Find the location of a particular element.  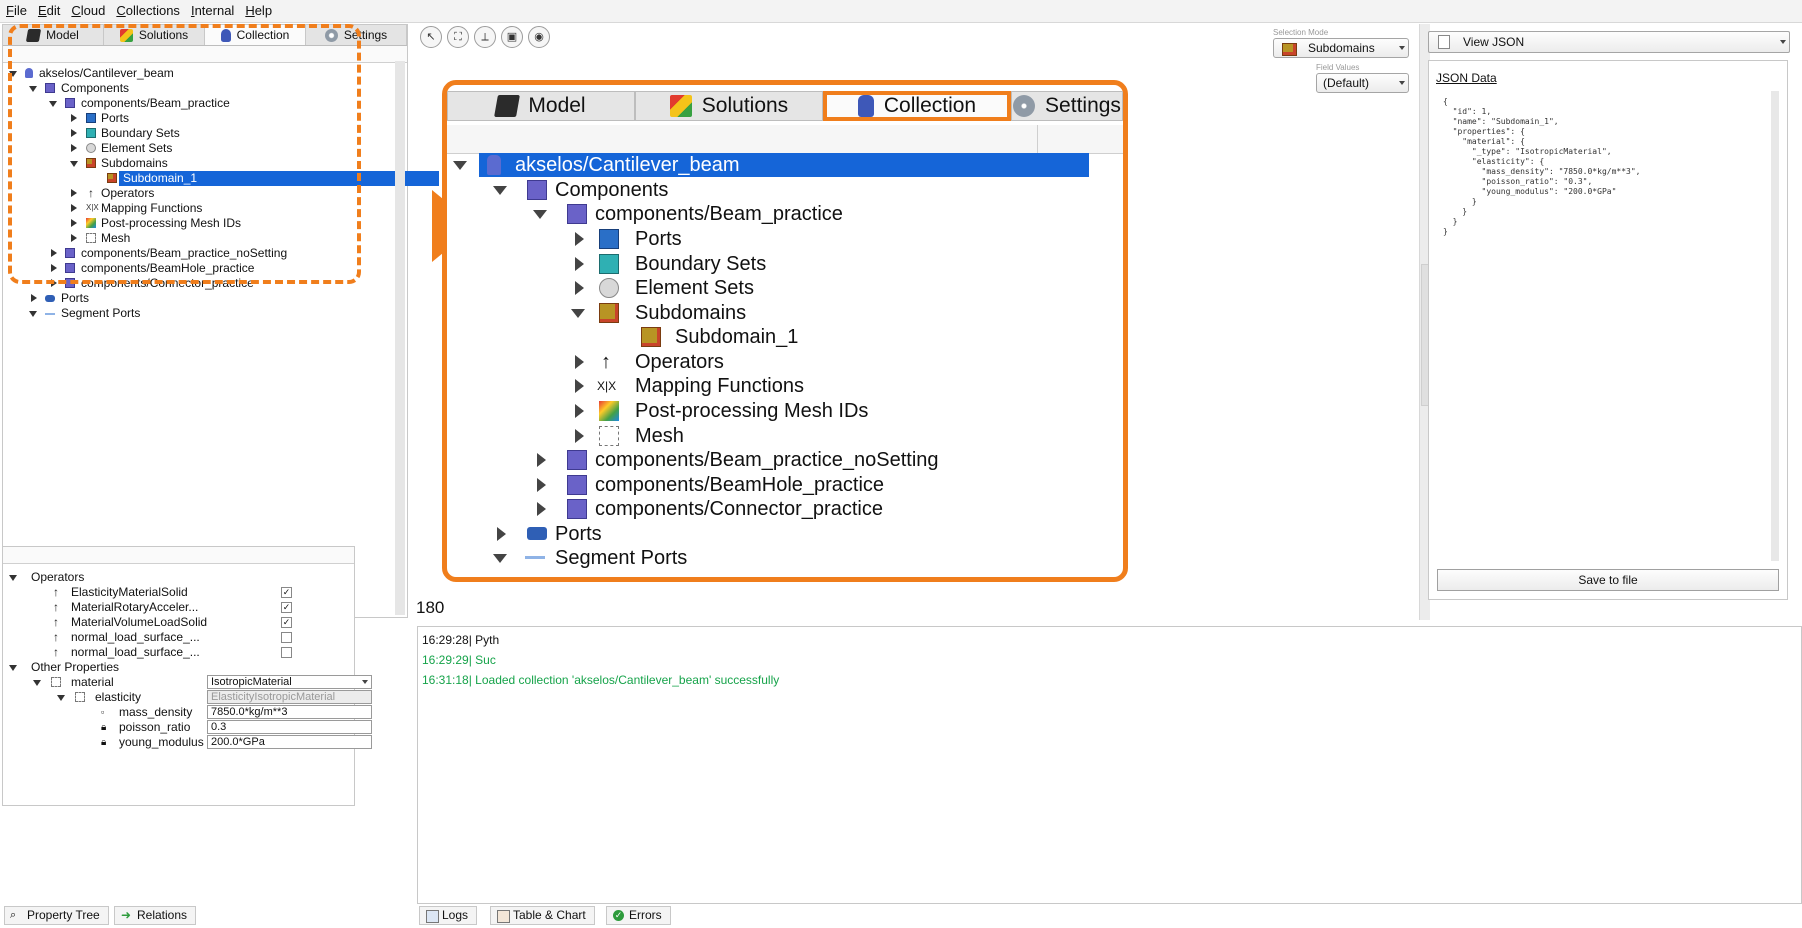

tab-label: Property Tree is located at coordinates (63, 915).